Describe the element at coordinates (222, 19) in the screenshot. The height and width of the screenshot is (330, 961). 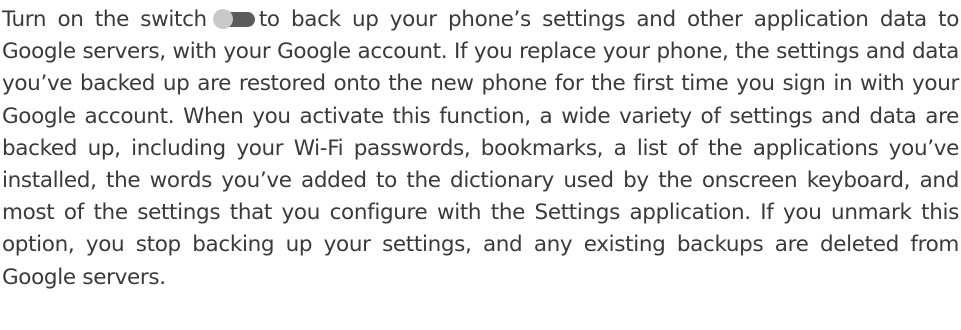
I see `switch-knob` at that location.